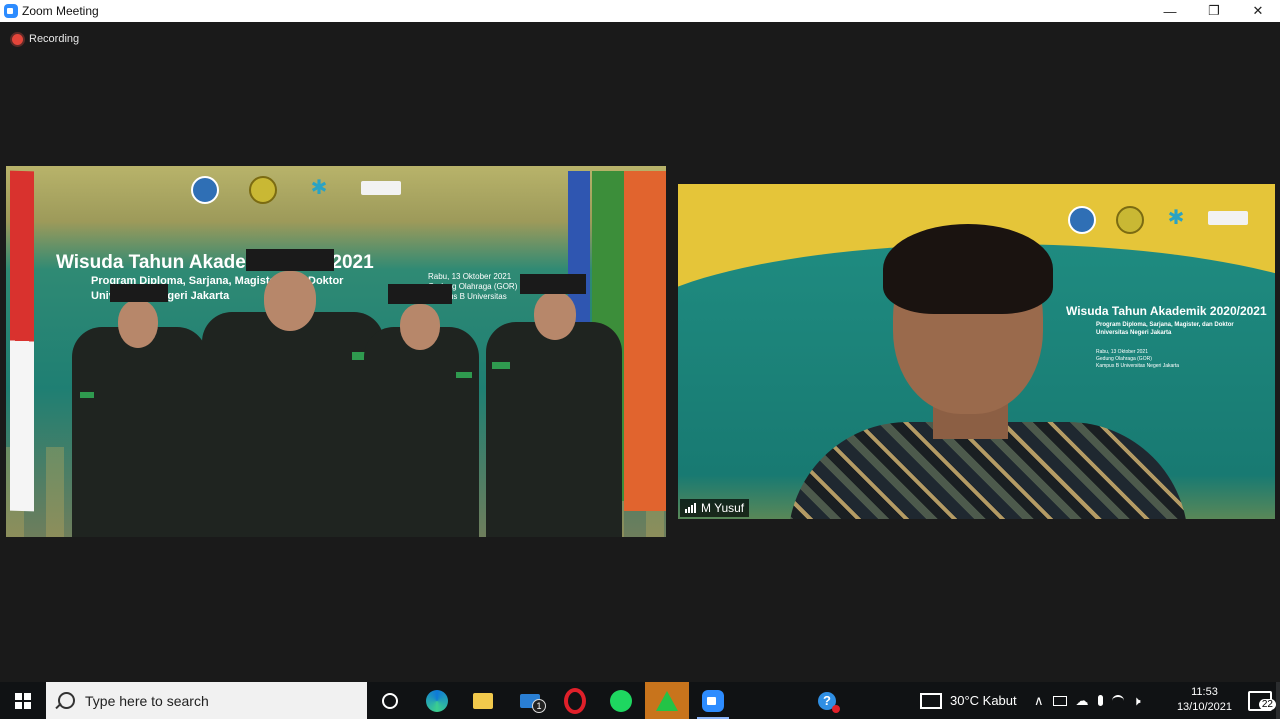  I want to click on zoom-icon, so click(713, 700).